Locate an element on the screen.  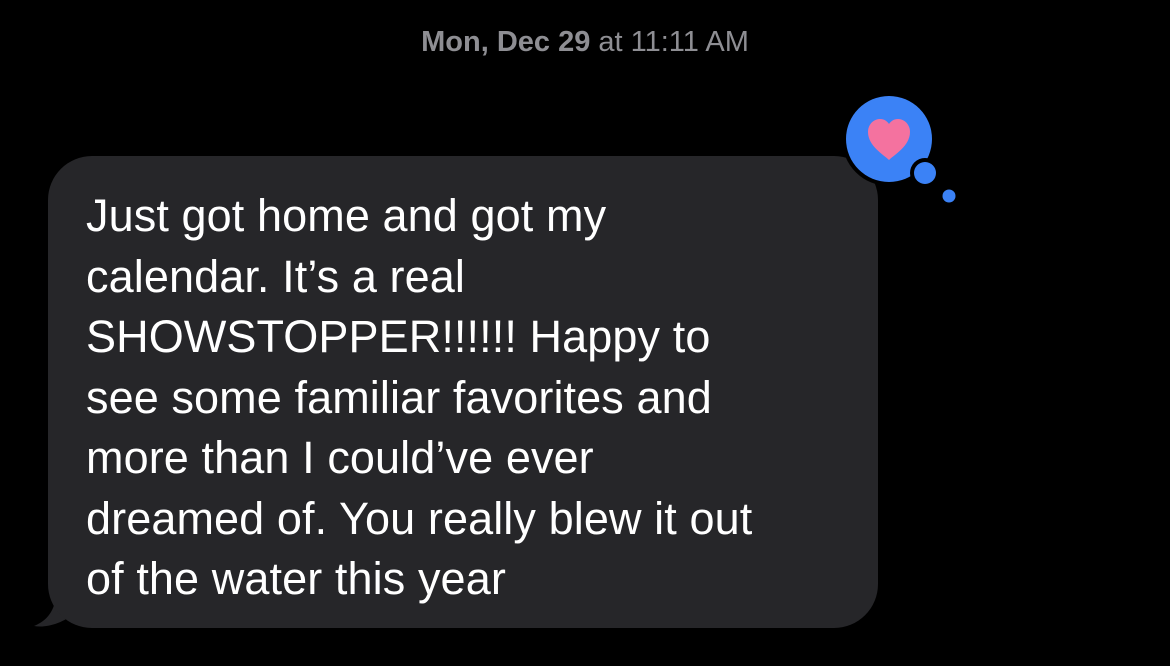
timestamp-date: Mon, Dec 29 is located at coordinates (506, 42).